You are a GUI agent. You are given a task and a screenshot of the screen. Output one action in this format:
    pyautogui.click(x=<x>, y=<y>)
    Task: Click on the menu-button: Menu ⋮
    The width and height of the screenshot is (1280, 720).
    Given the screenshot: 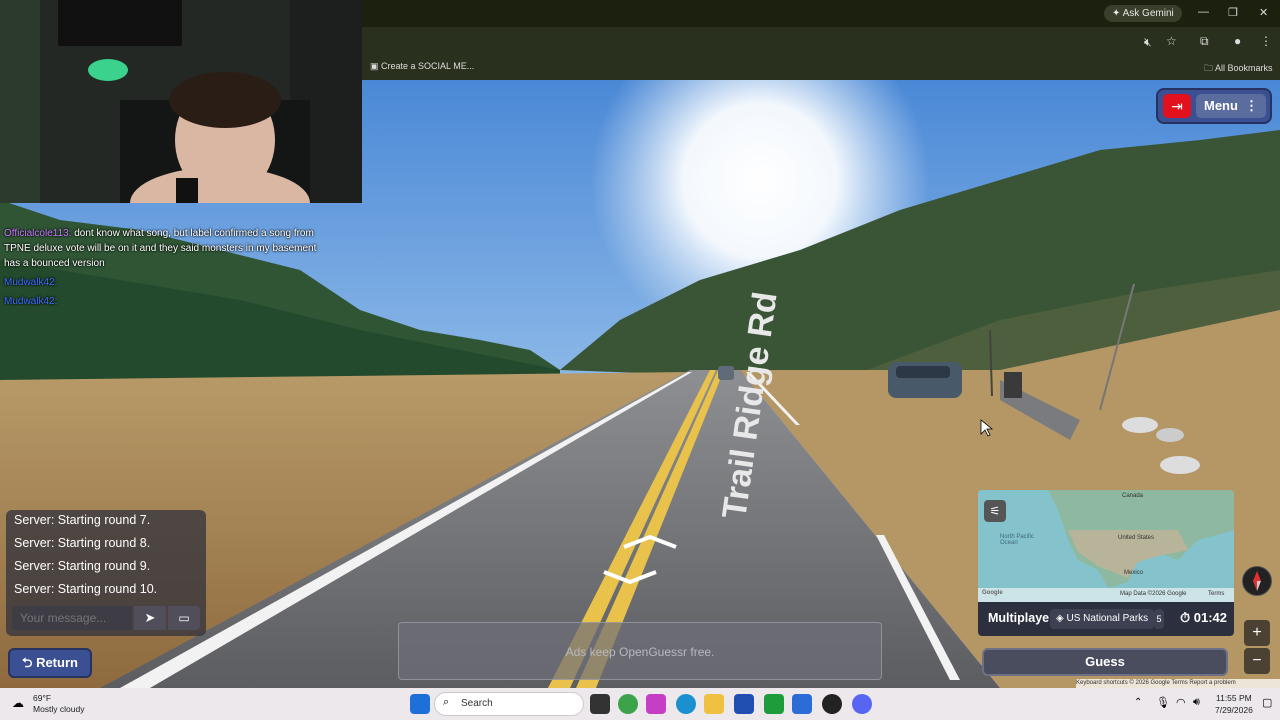 What is the action you would take?
    pyautogui.click(x=1231, y=106)
    